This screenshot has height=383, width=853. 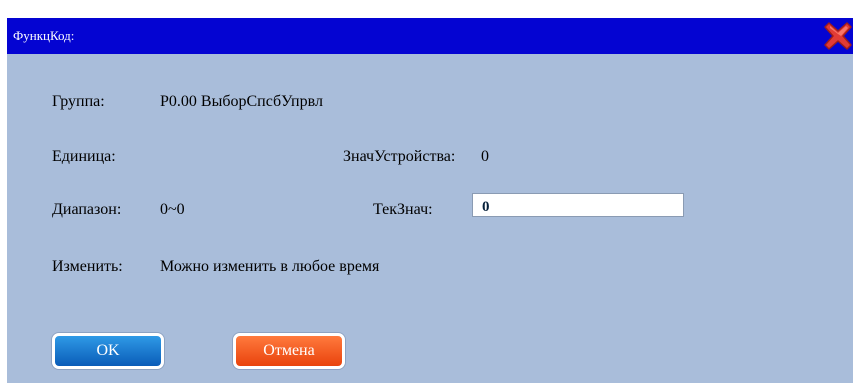 What do you see at coordinates (108, 351) in the screenshot?
I see `ok-button: OK` at bounding box center [108, 351].